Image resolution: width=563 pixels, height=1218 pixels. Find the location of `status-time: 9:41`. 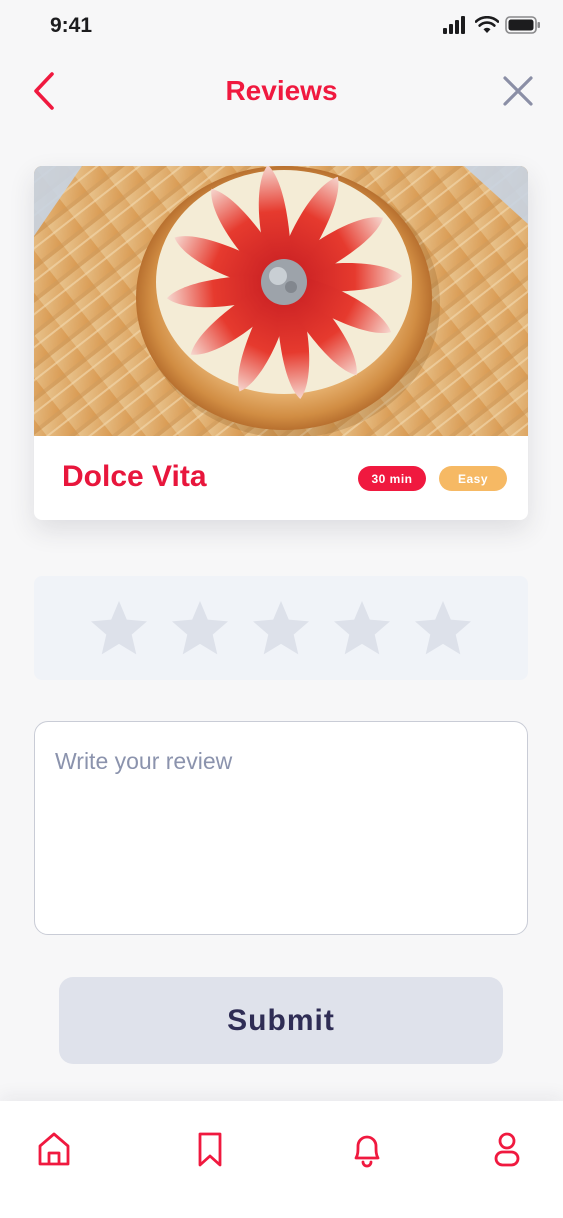

status-time: 9:41 is located at coordinates (71, 25).